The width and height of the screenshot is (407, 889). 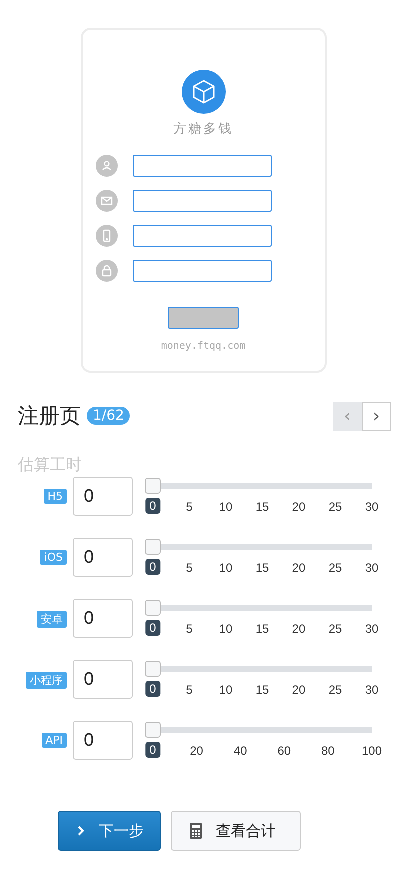 What do you see at coordinates (49, 416) in the screenshot?
I see `page-title: 注册页` at bounding box center [49, 416].